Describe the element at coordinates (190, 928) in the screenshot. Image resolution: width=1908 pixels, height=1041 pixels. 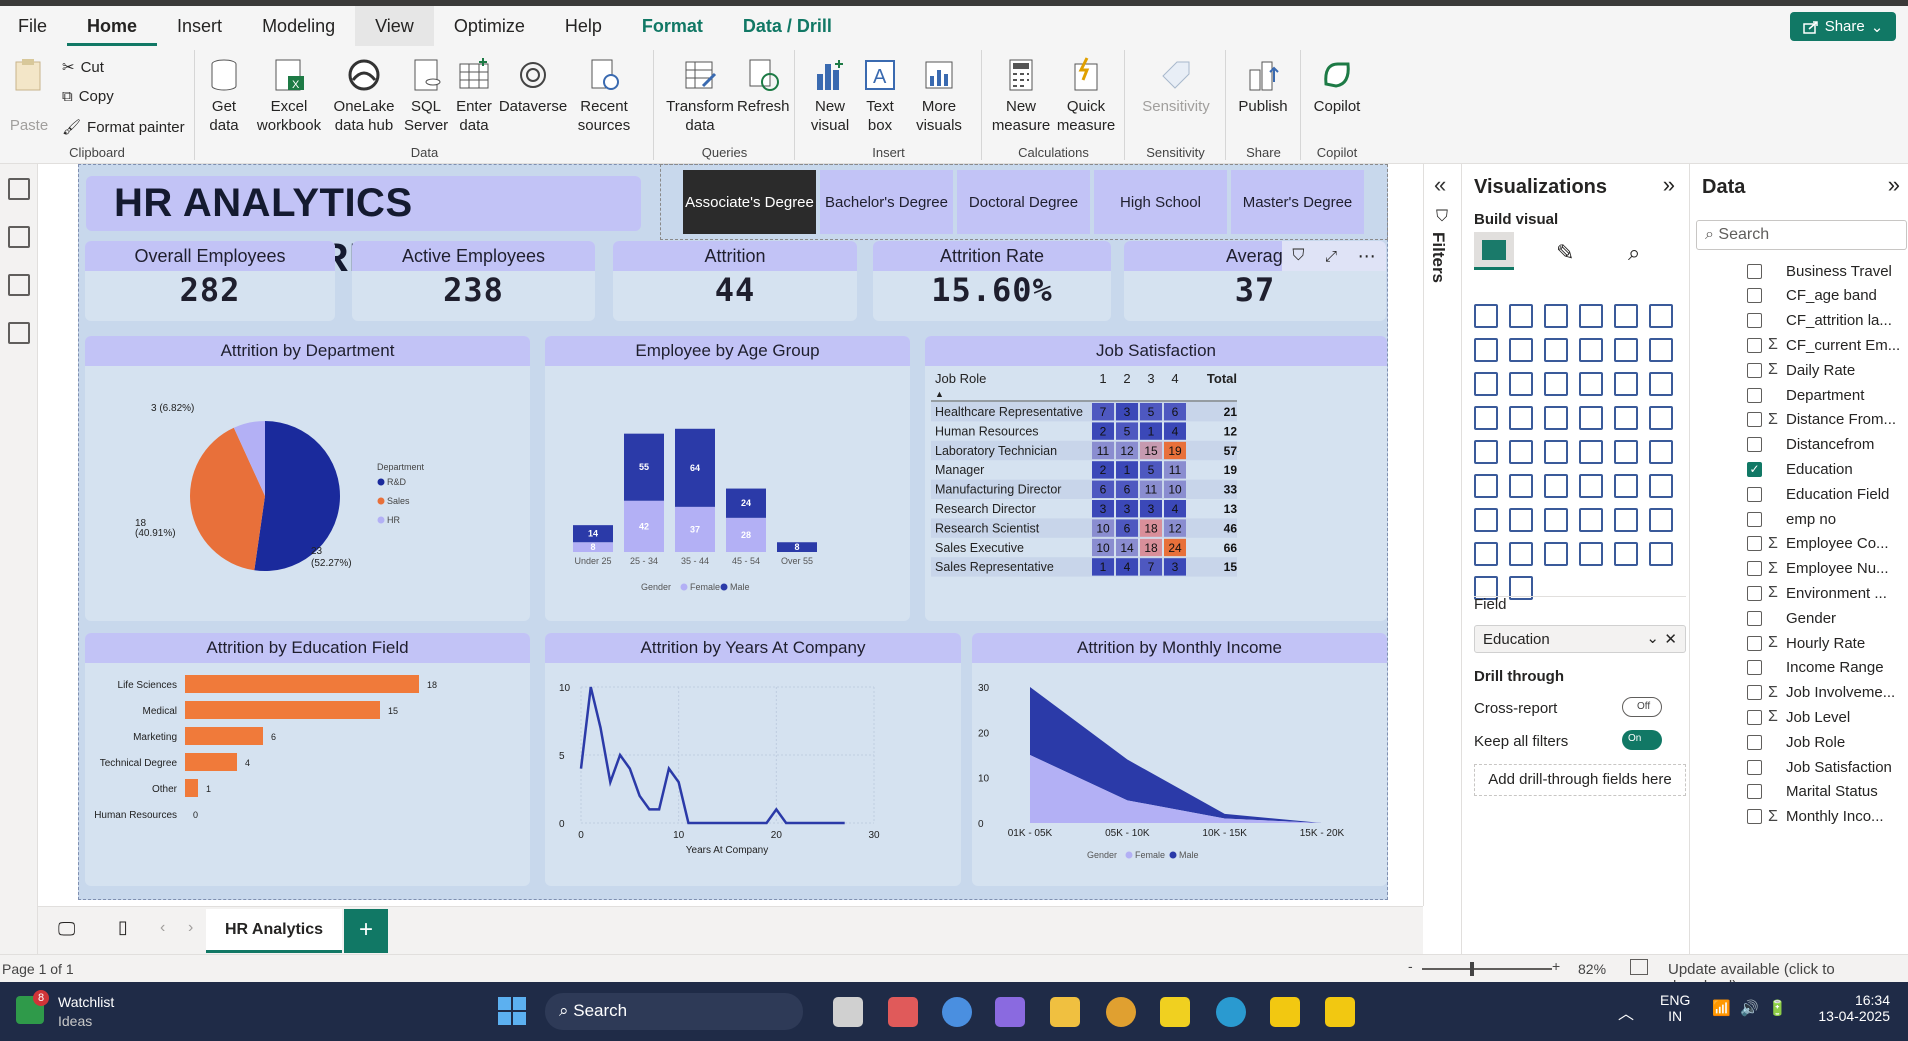
I see `next-page-icon: ›` at that location.